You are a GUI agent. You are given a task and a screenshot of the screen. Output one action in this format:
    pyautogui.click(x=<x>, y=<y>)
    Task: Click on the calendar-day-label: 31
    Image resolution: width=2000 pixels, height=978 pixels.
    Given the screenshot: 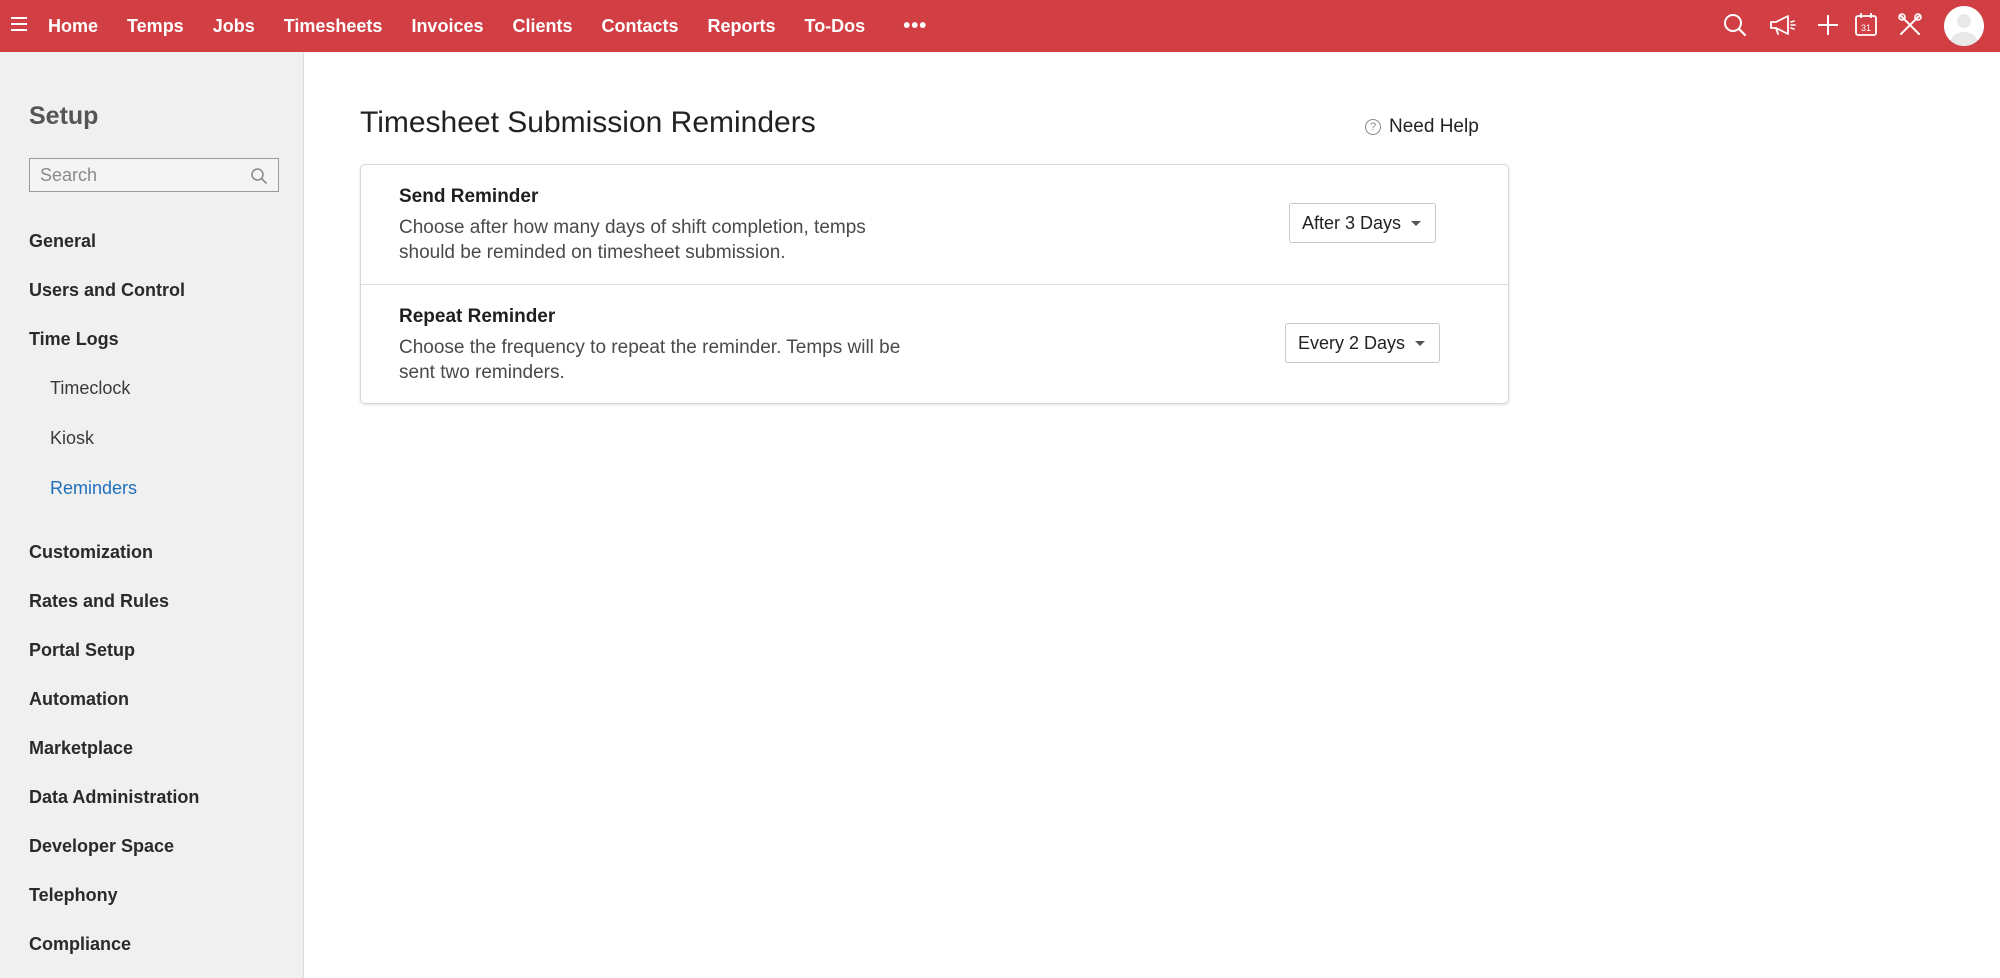 What is the action you would take?
    pyautogui.click(x=1866, y=28)
    